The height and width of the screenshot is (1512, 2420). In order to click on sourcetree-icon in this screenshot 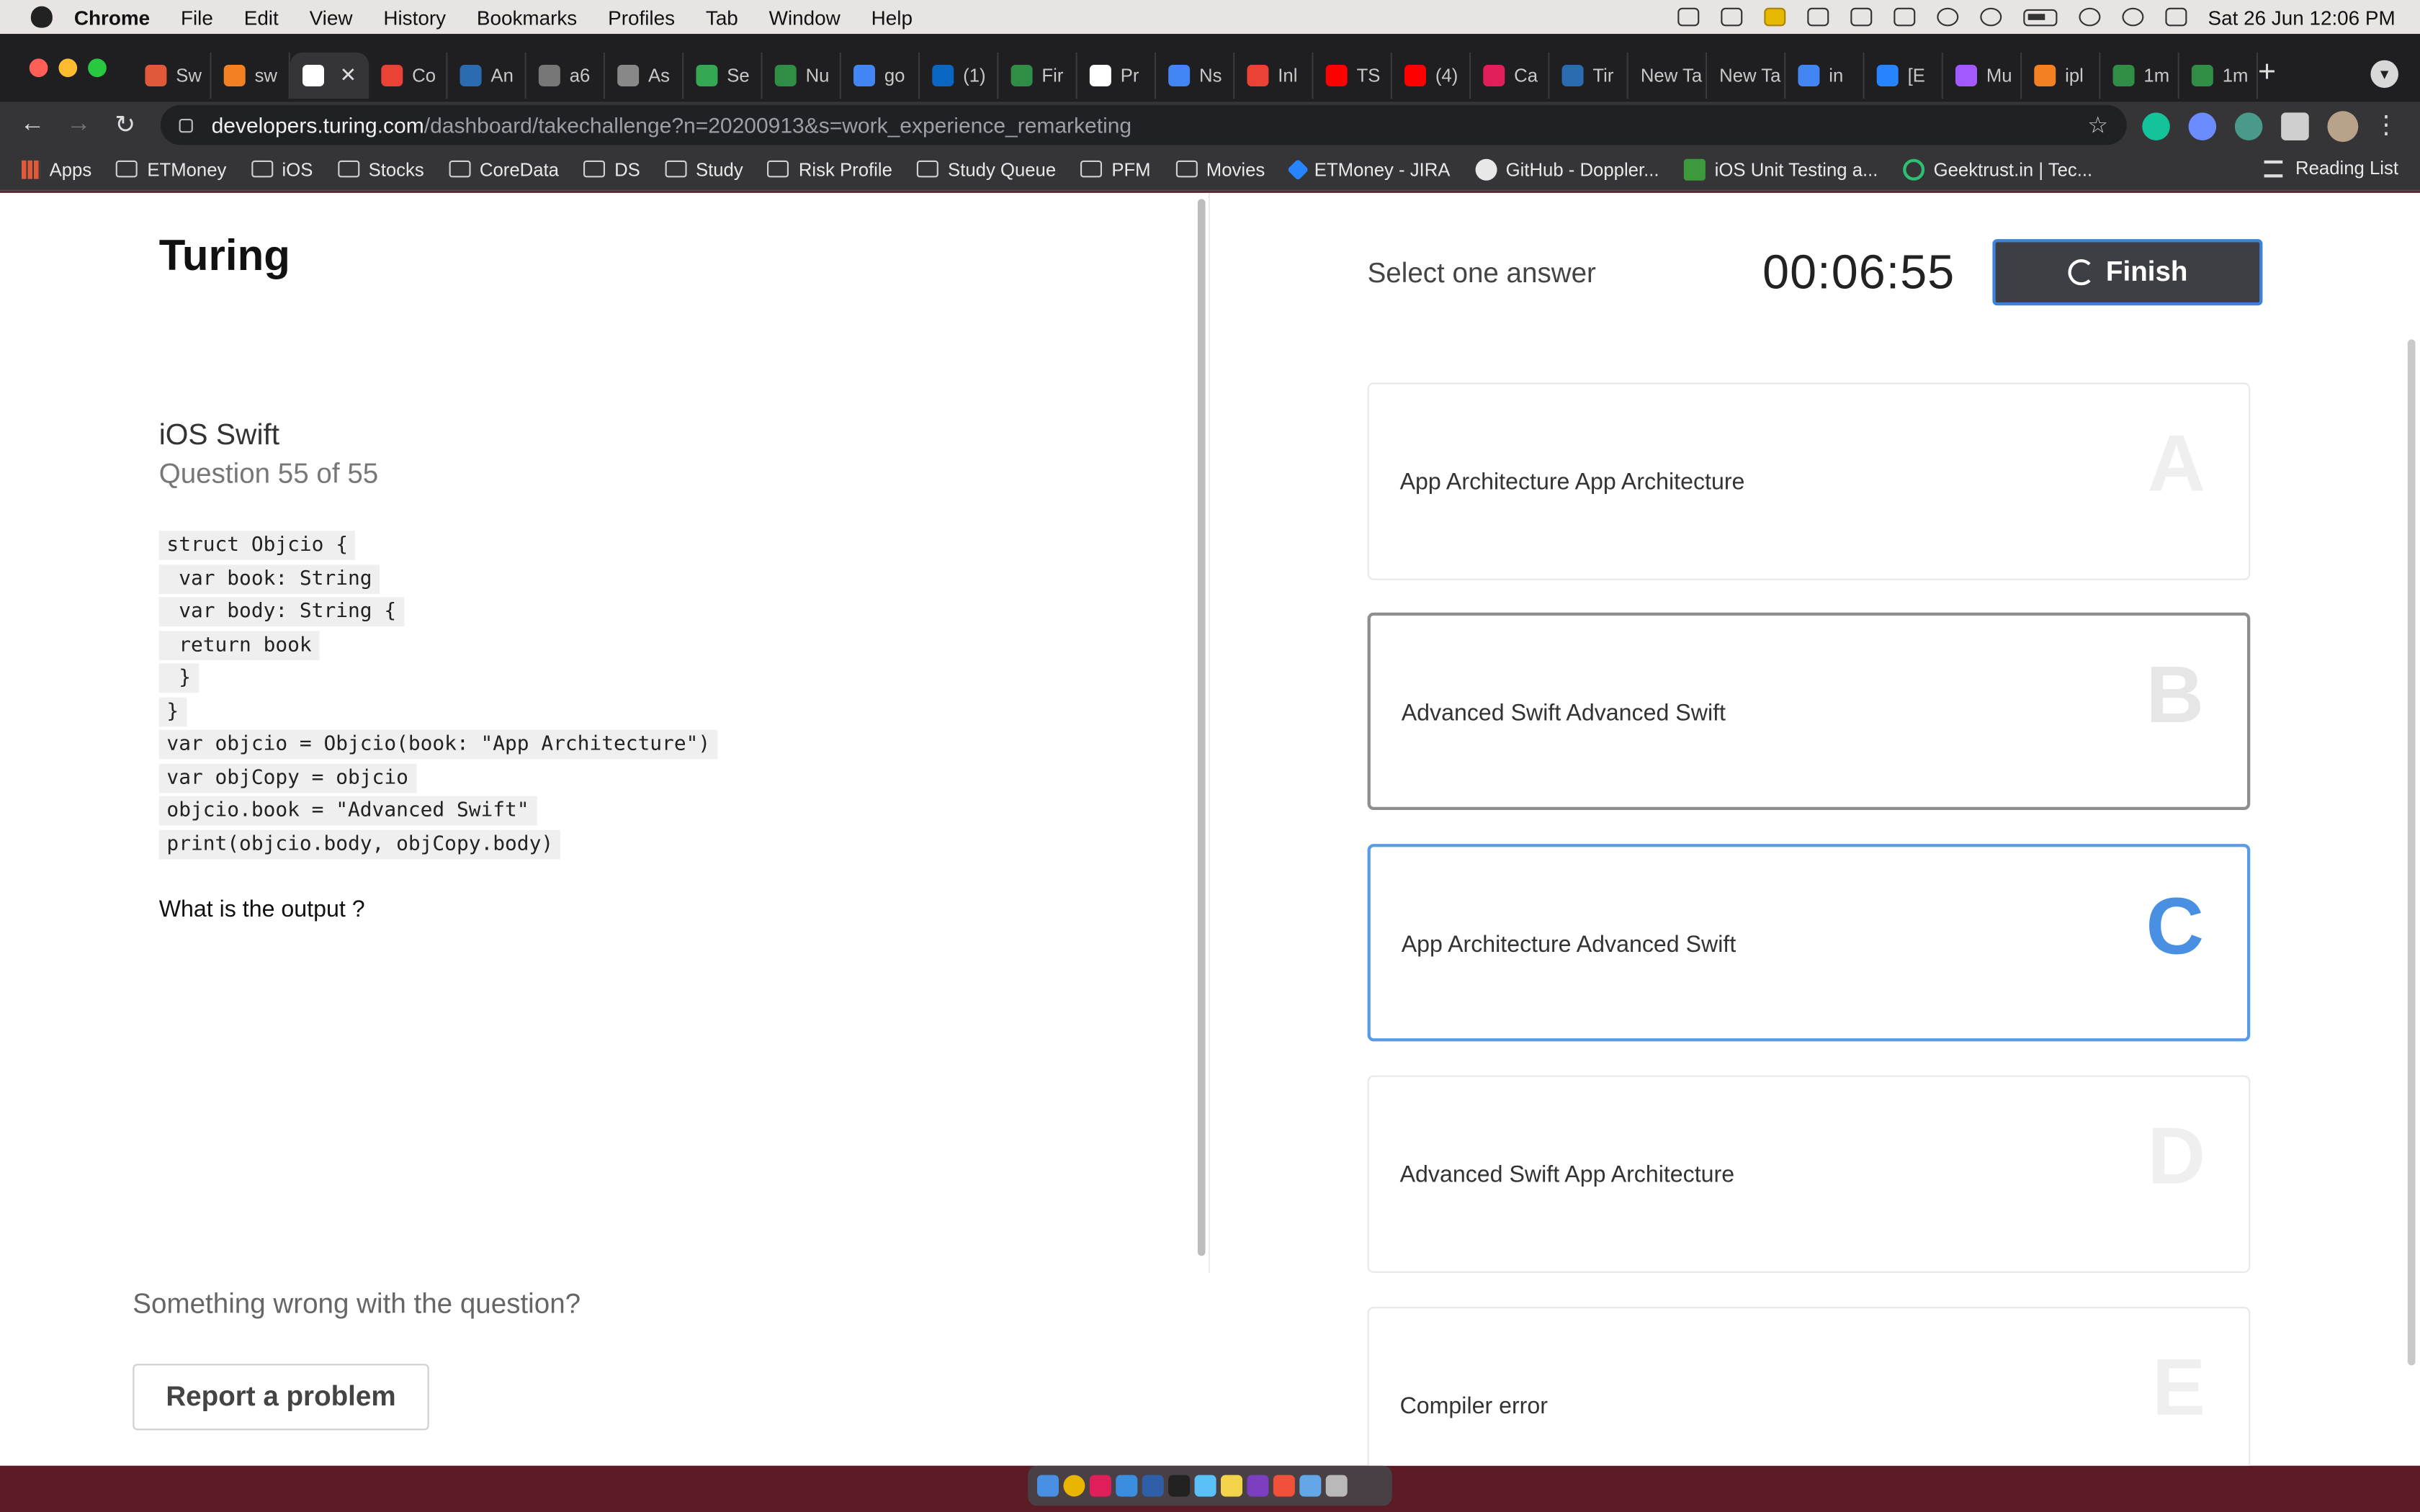, I will do `click(1153, 1486)`.